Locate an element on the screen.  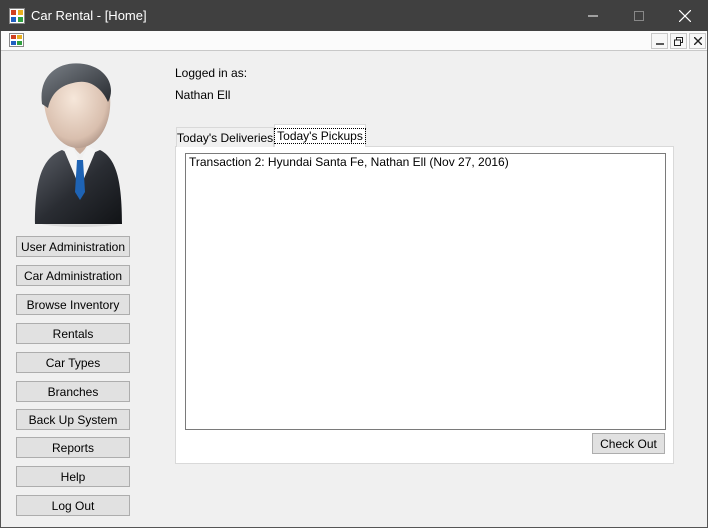
help-button: Help is located at coordinates (73, 476).